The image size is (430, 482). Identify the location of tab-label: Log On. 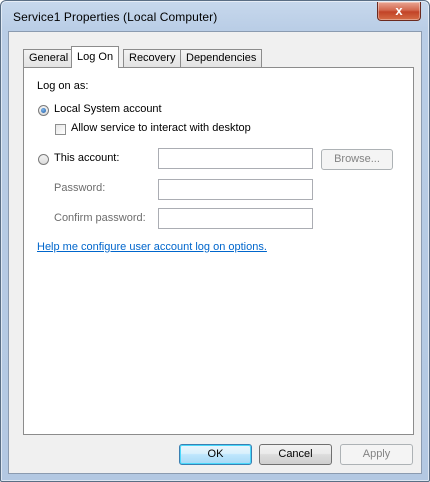
(95, 57).